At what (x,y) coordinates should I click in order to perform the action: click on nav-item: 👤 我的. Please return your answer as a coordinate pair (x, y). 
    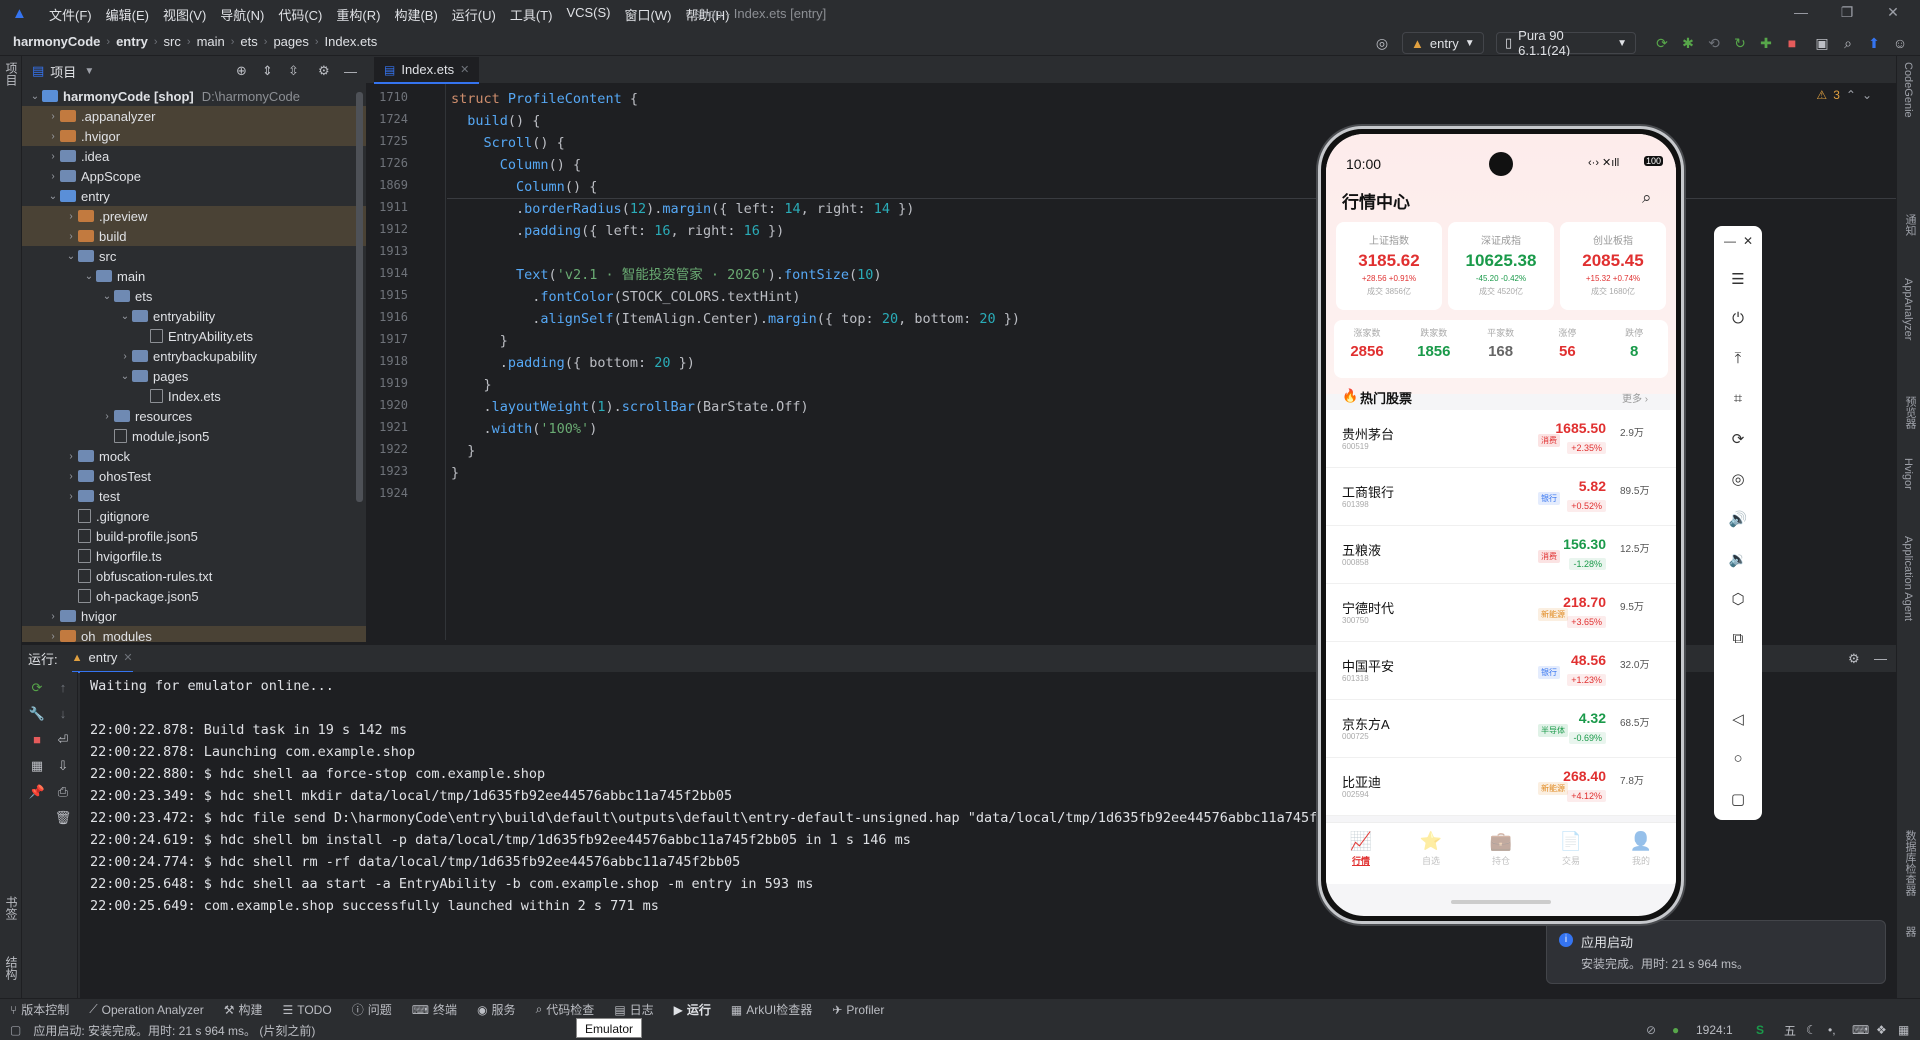
    Looking at the image, I should click on (1641, 849).